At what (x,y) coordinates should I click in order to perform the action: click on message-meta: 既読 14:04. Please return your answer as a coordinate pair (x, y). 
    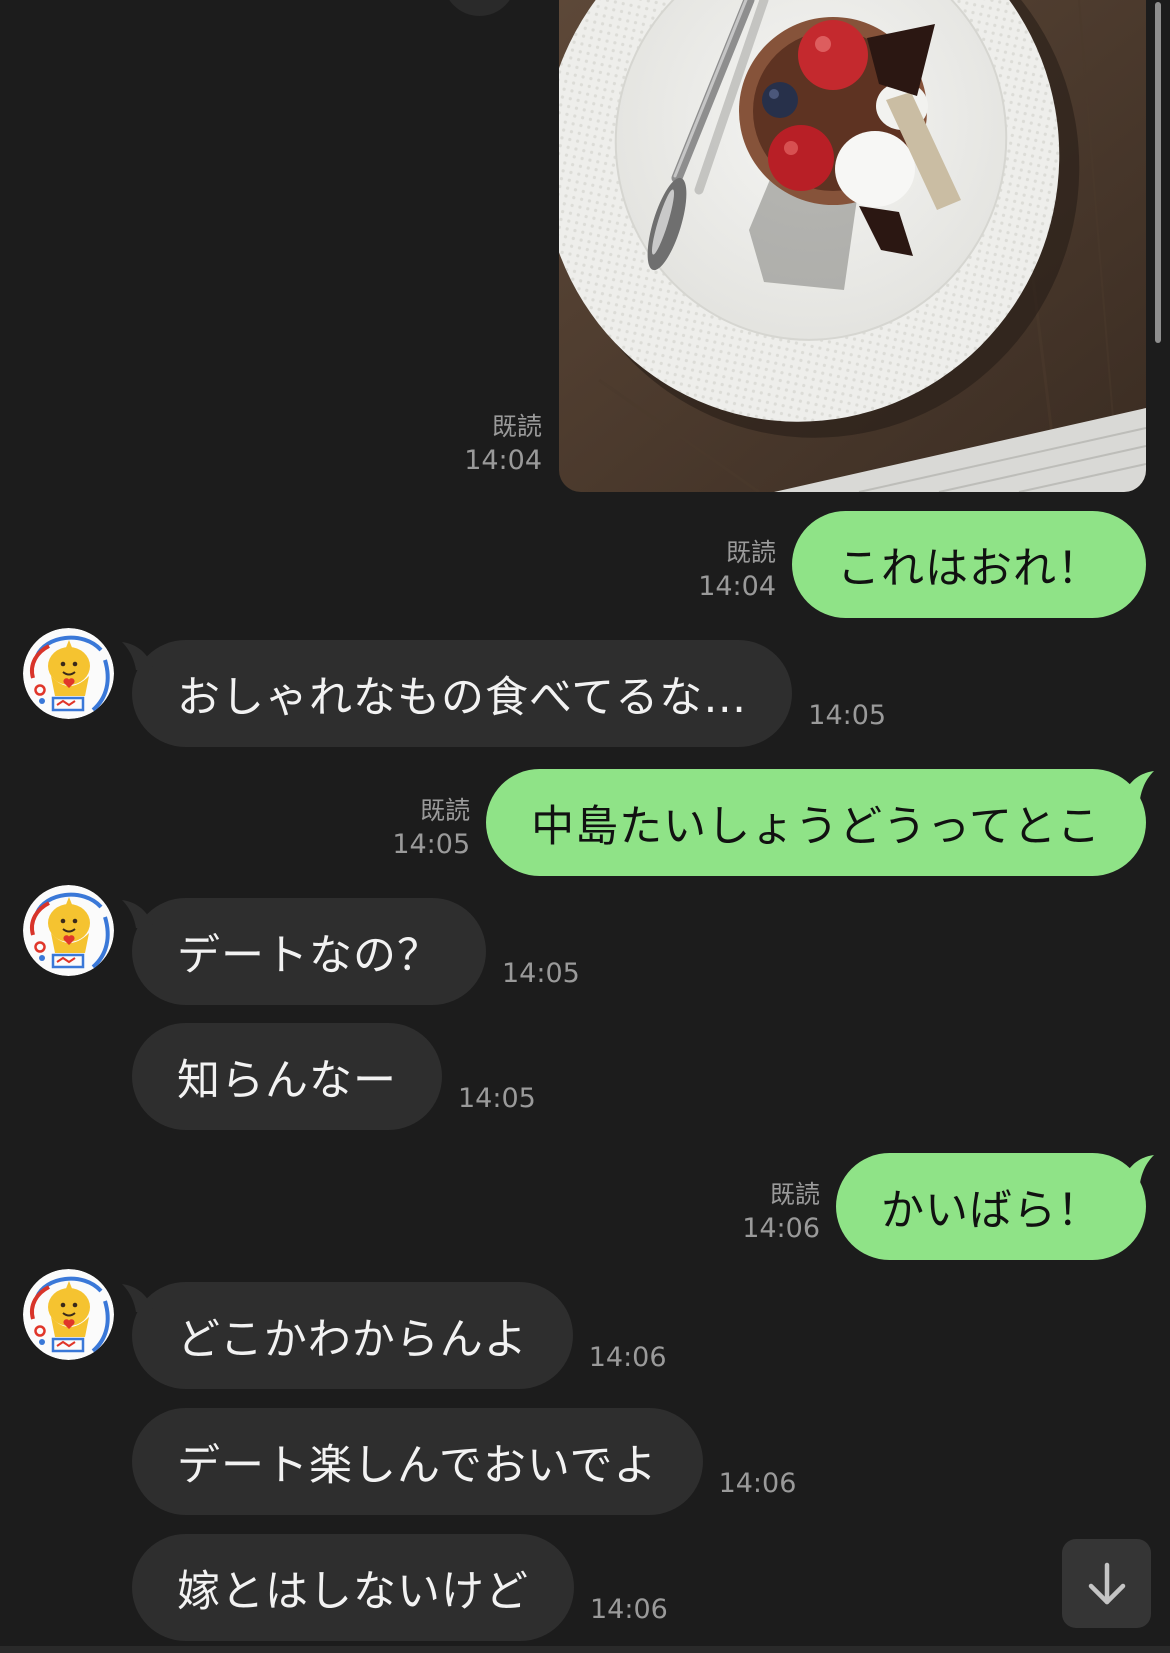
    Looking at the image, I should click on (737, 577).